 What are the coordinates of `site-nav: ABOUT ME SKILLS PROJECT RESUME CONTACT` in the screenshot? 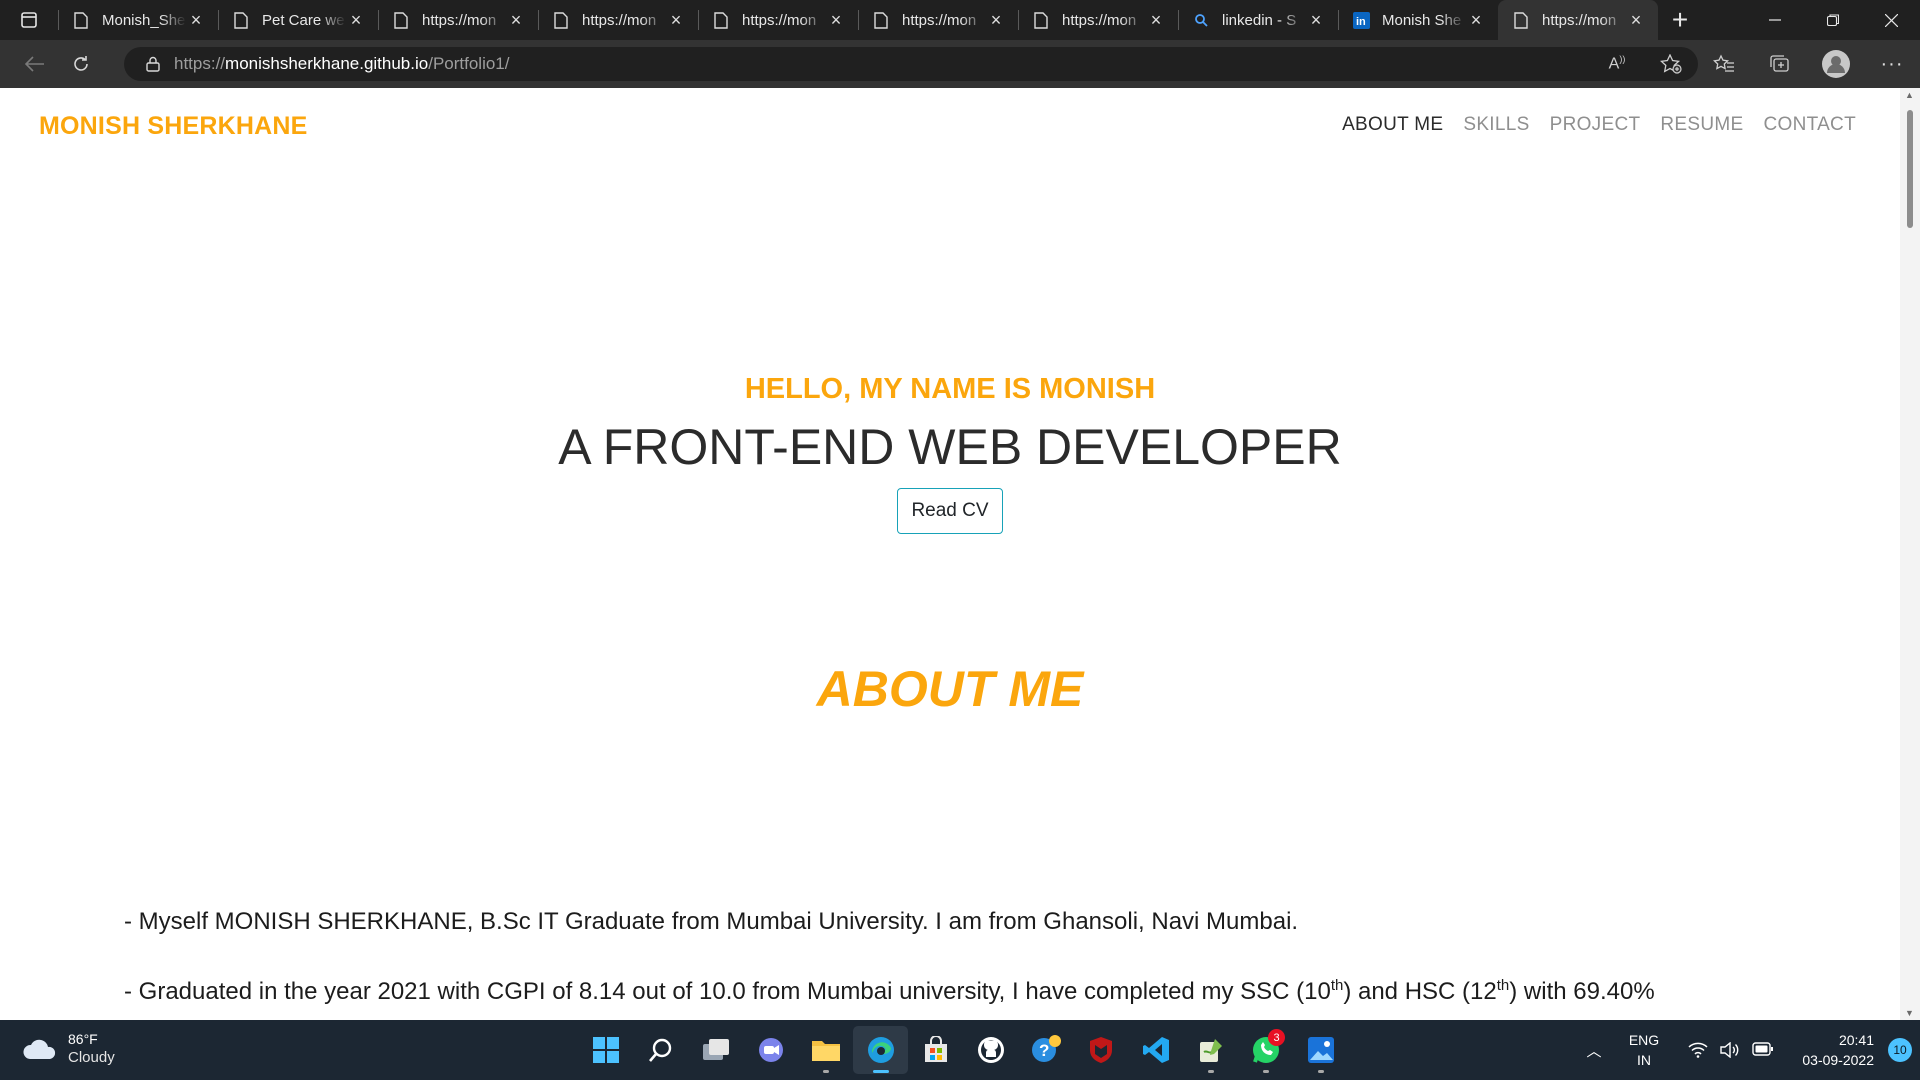 It's located at (1599, 125).